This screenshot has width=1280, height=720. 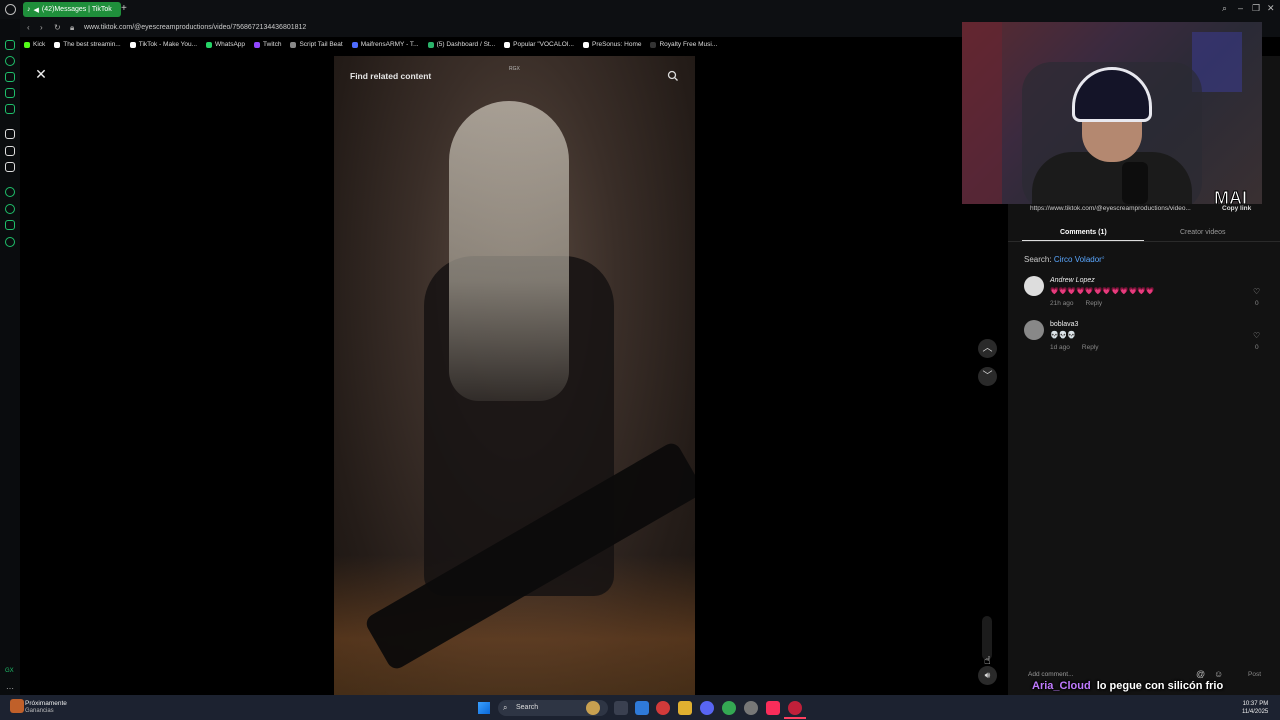 I want to click on comment-author: boblava3, so click(x=1064, y=324).